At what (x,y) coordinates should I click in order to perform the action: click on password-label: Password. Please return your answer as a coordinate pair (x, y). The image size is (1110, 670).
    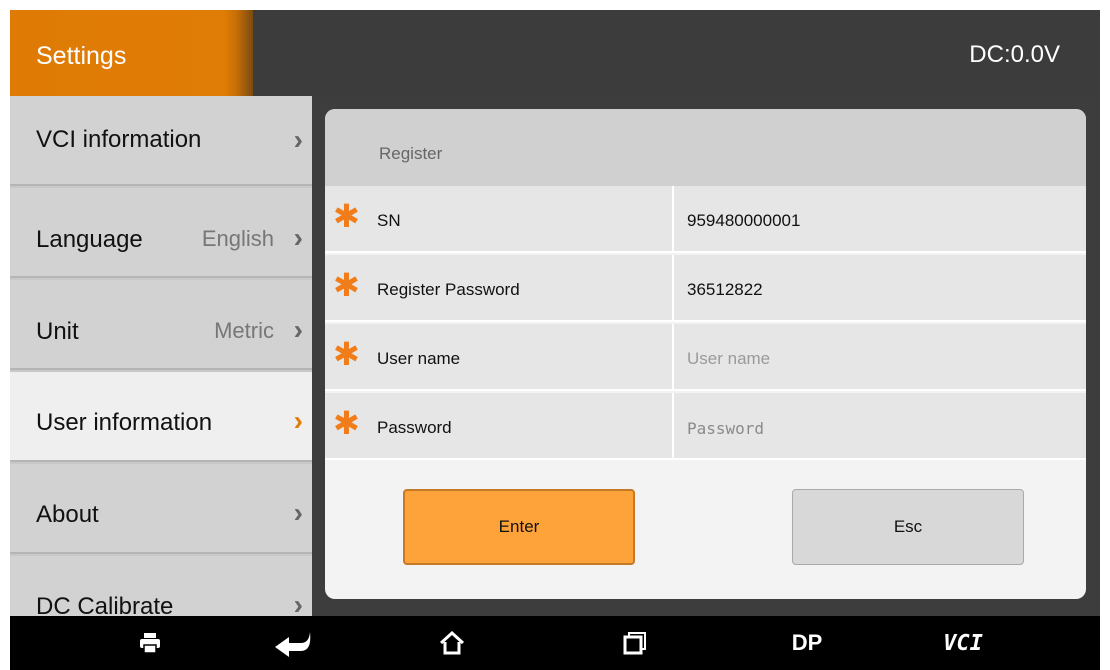
    Looking at the image, I should click on (414, 427).